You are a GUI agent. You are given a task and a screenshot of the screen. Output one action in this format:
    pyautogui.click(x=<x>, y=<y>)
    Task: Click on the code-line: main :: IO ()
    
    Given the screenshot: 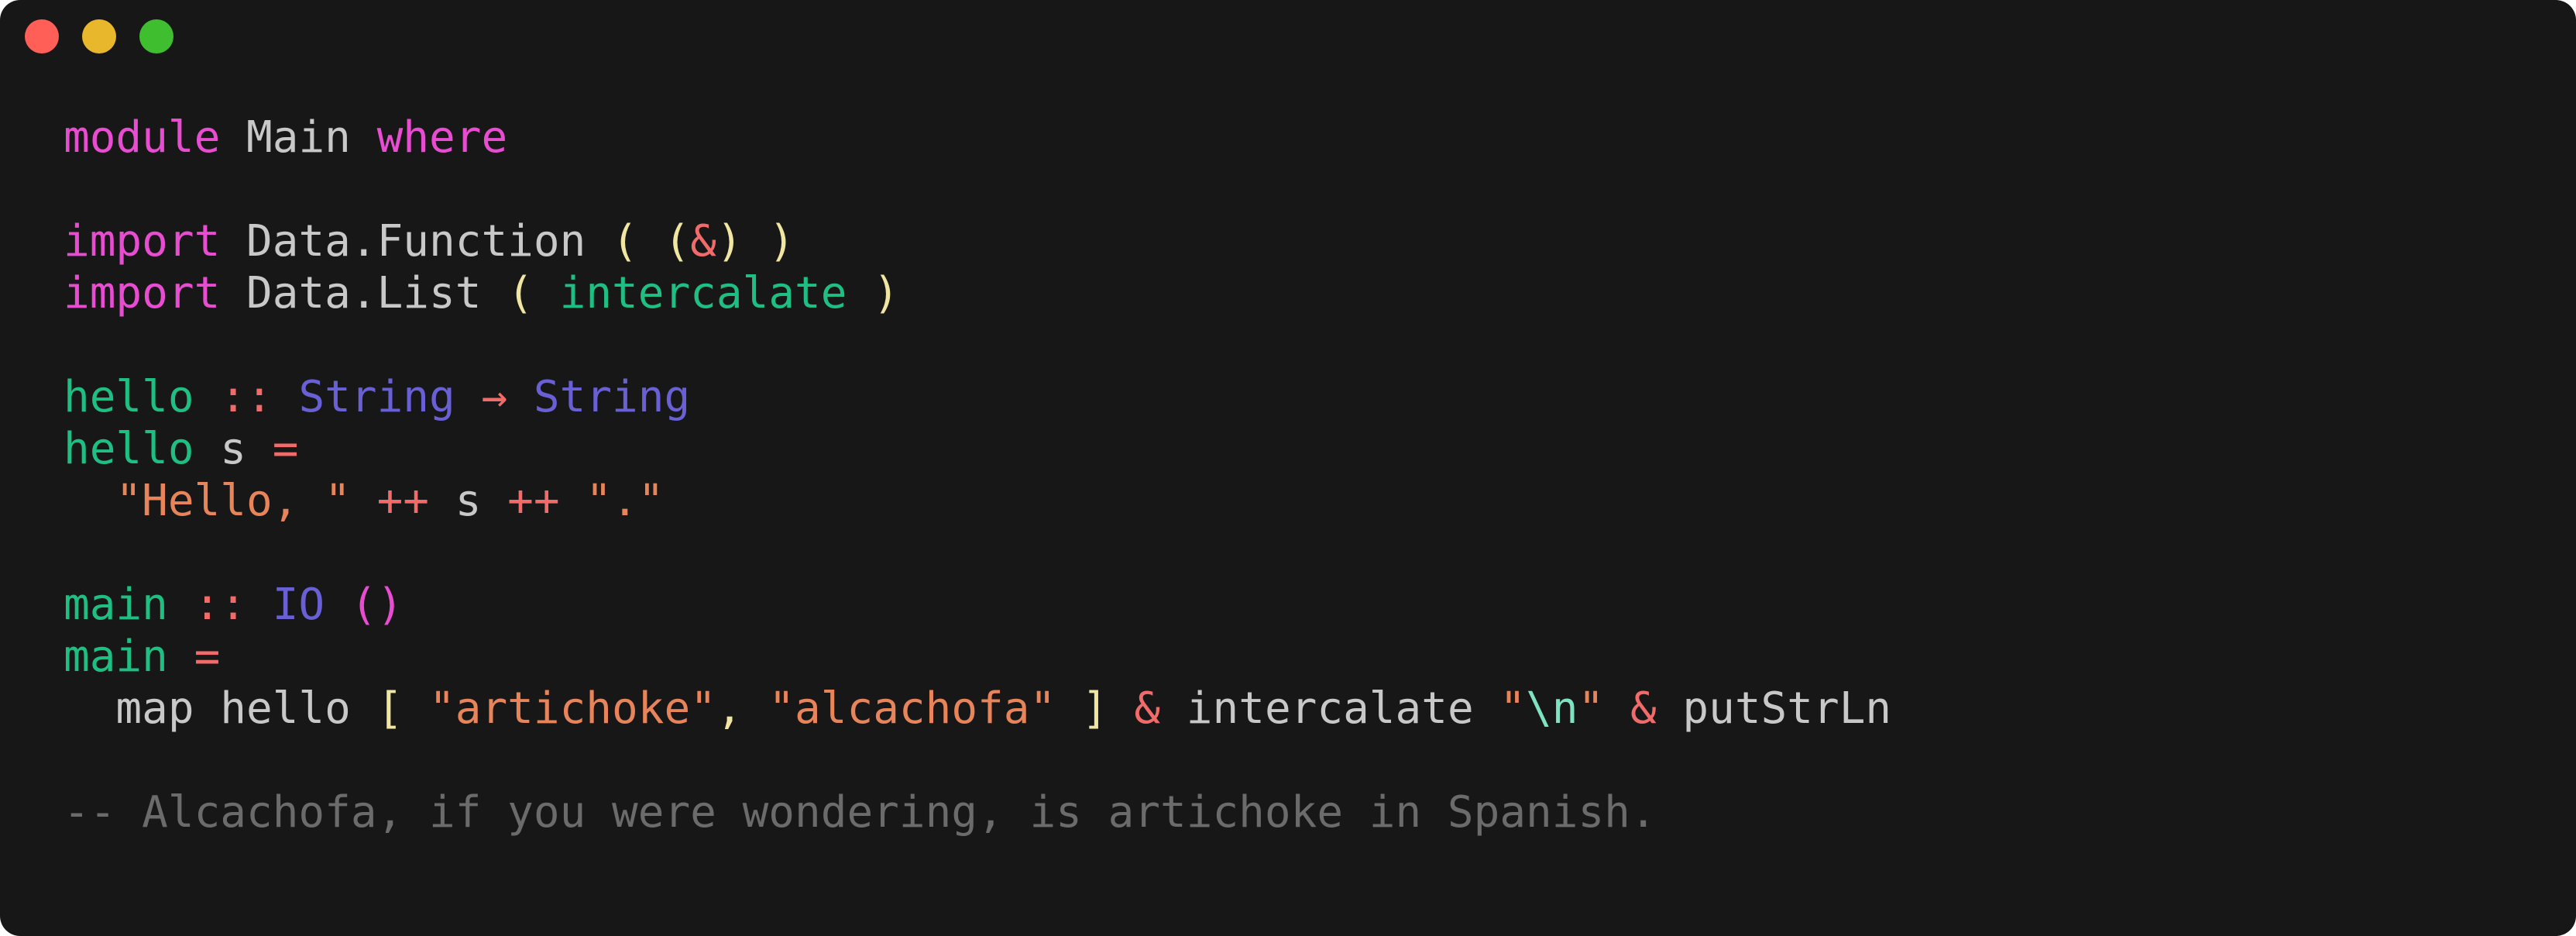 What is the action you would take?
    pyautogui.click(x=977, y=605)
    